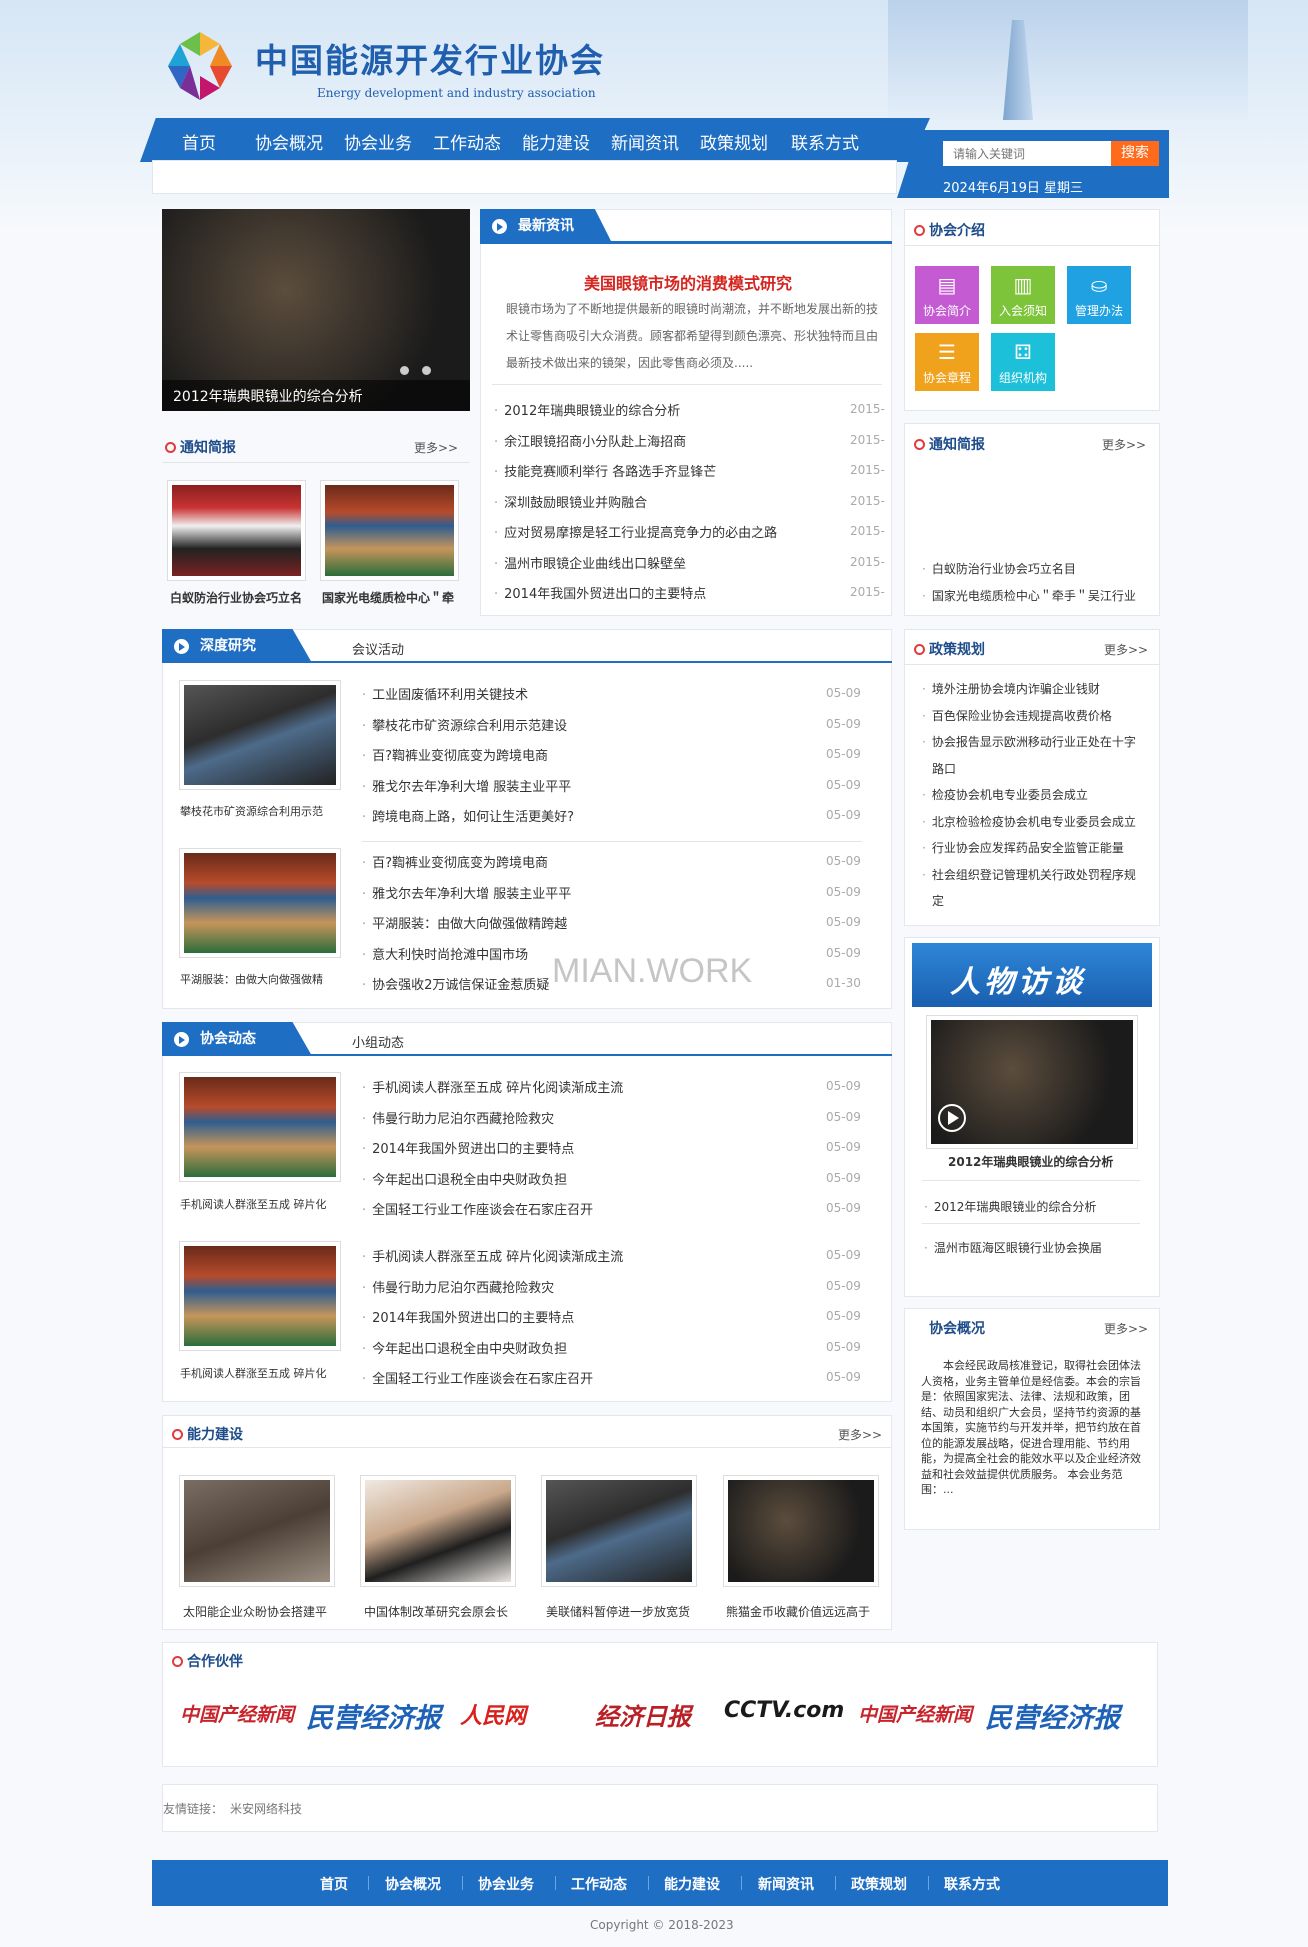 The image size is (1308, 1947). Describe the element at coordinates (289, 141) in the screenshot. I see `nav-overview: 协会概况` at that location.